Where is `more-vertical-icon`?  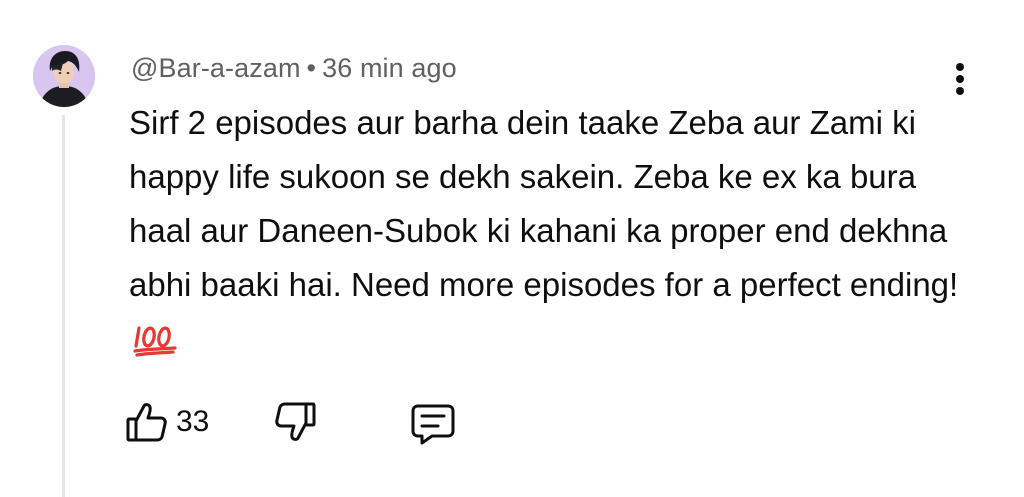
more-vertical-icon is located at coordinates (960, 79).